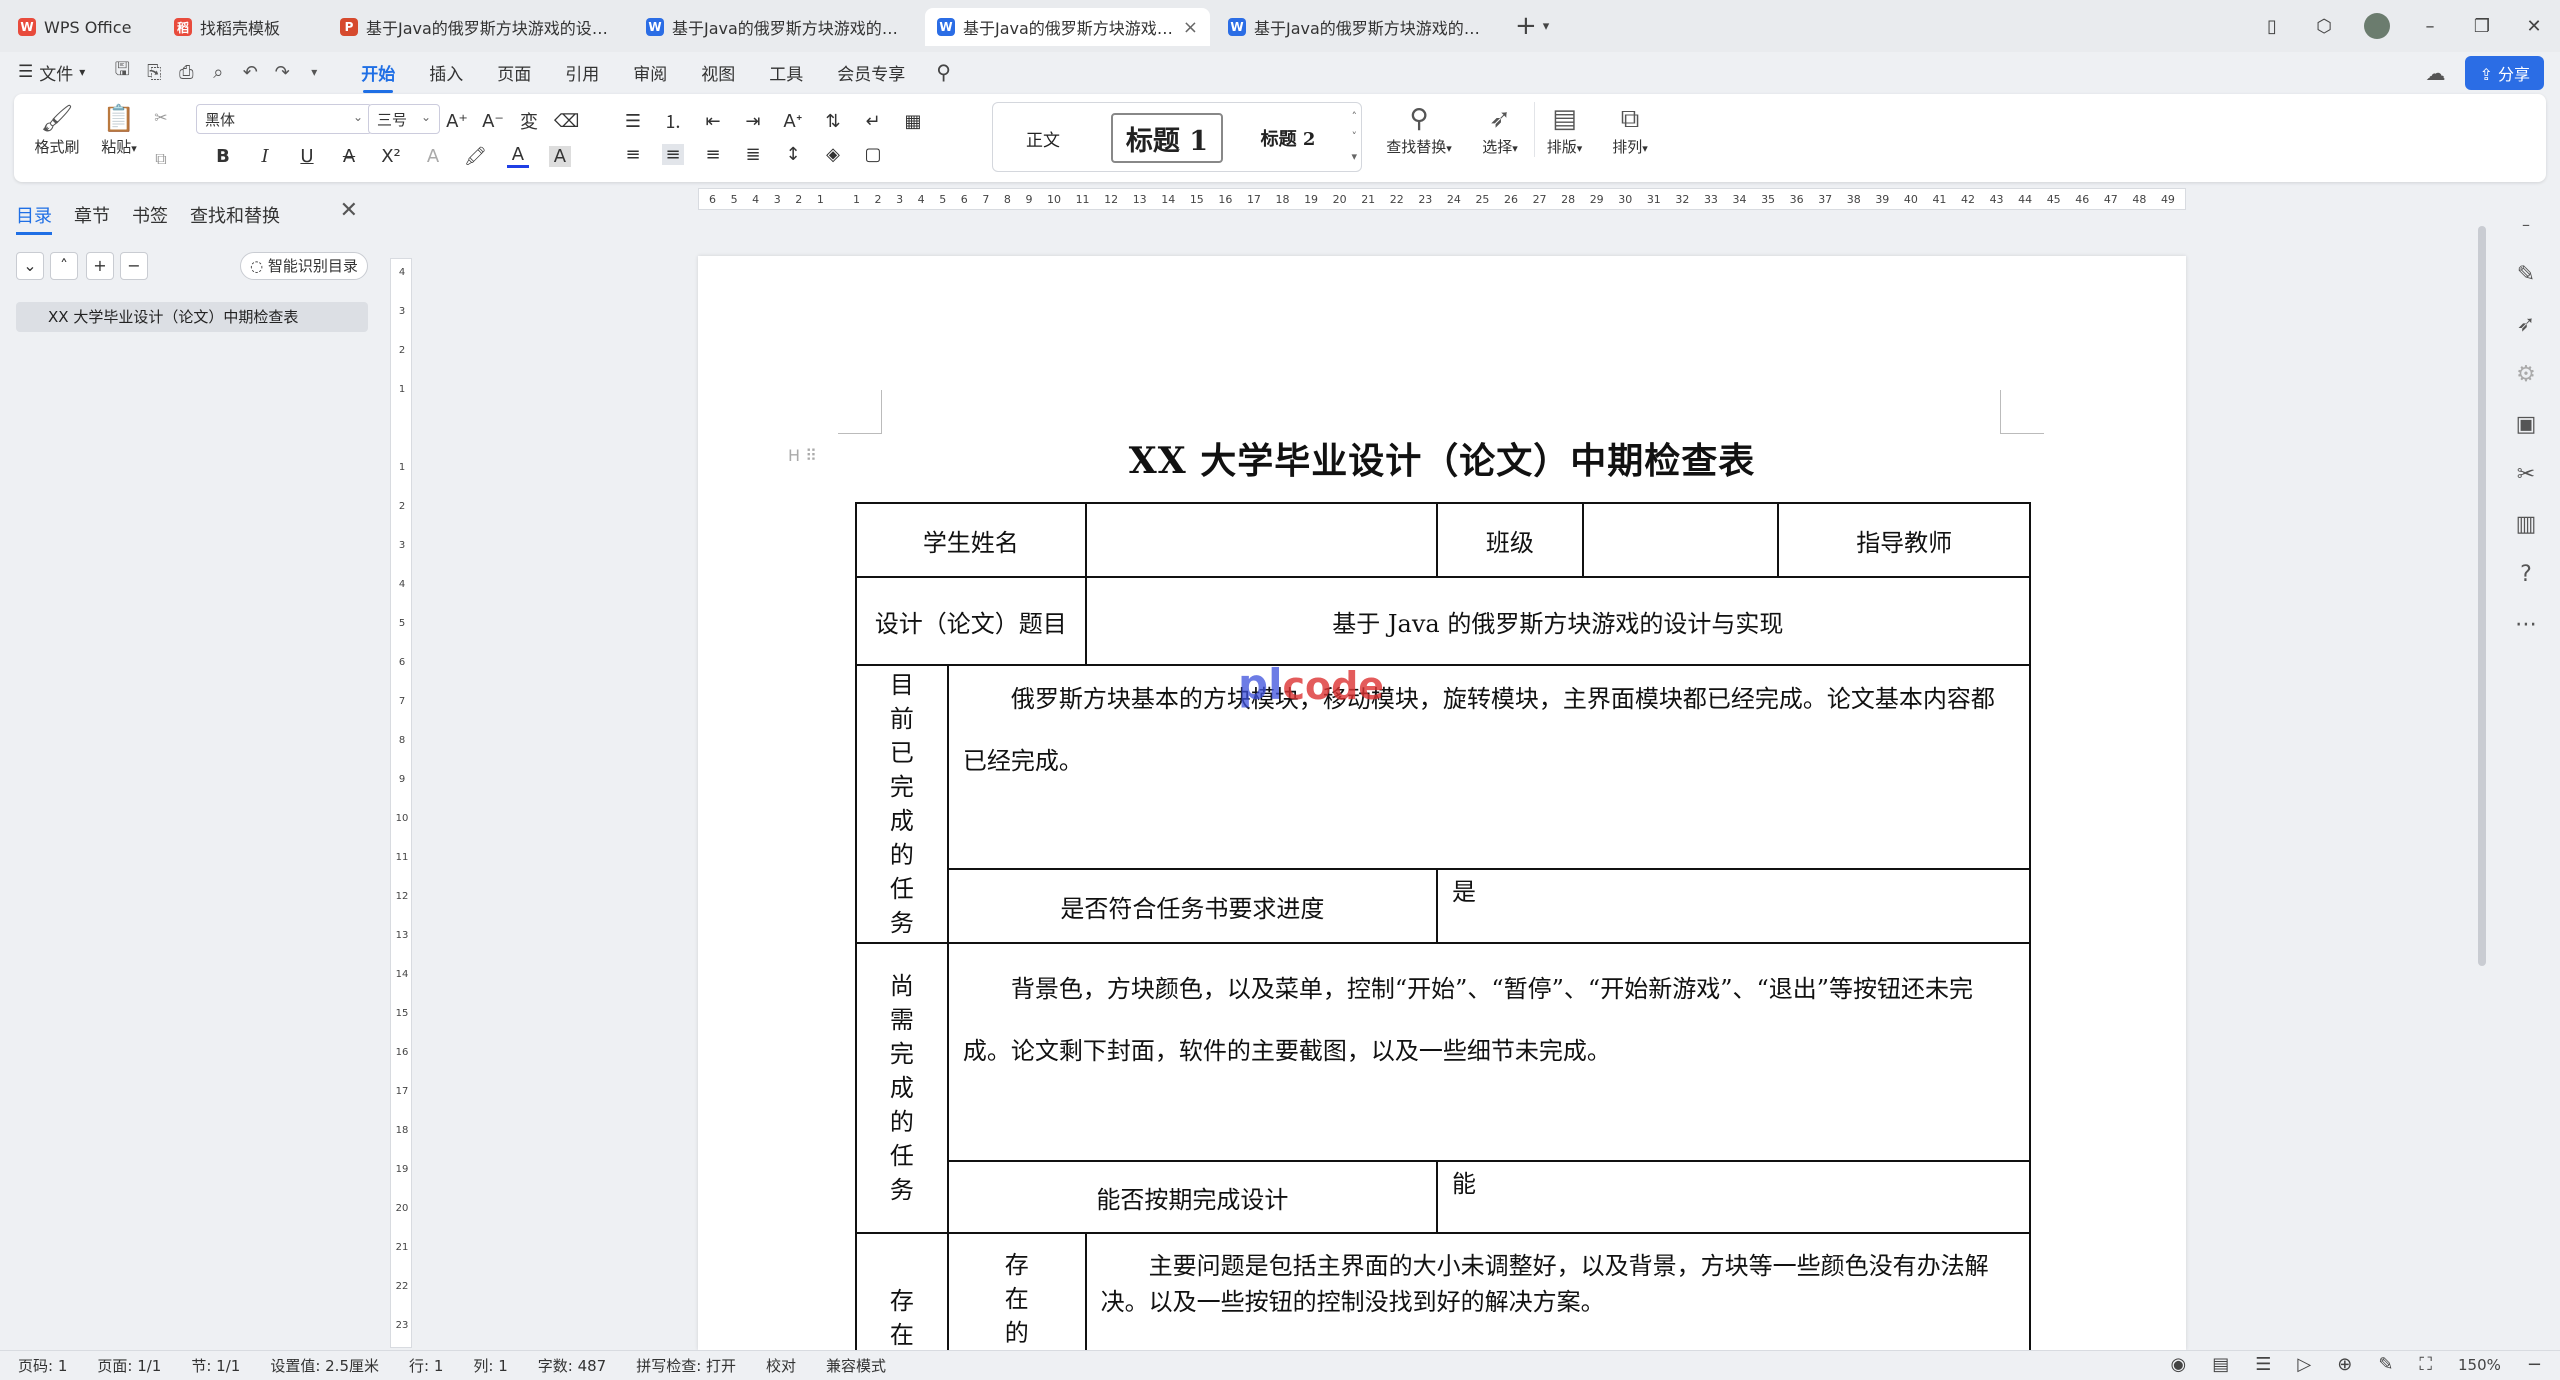 The height and width of the screenshot is (1380, 2560). Describe the element at coordinates (192, 317) in the screenshot. I see `toc-item: XX 大学毕业设计（论文）中期检查表` at that location.